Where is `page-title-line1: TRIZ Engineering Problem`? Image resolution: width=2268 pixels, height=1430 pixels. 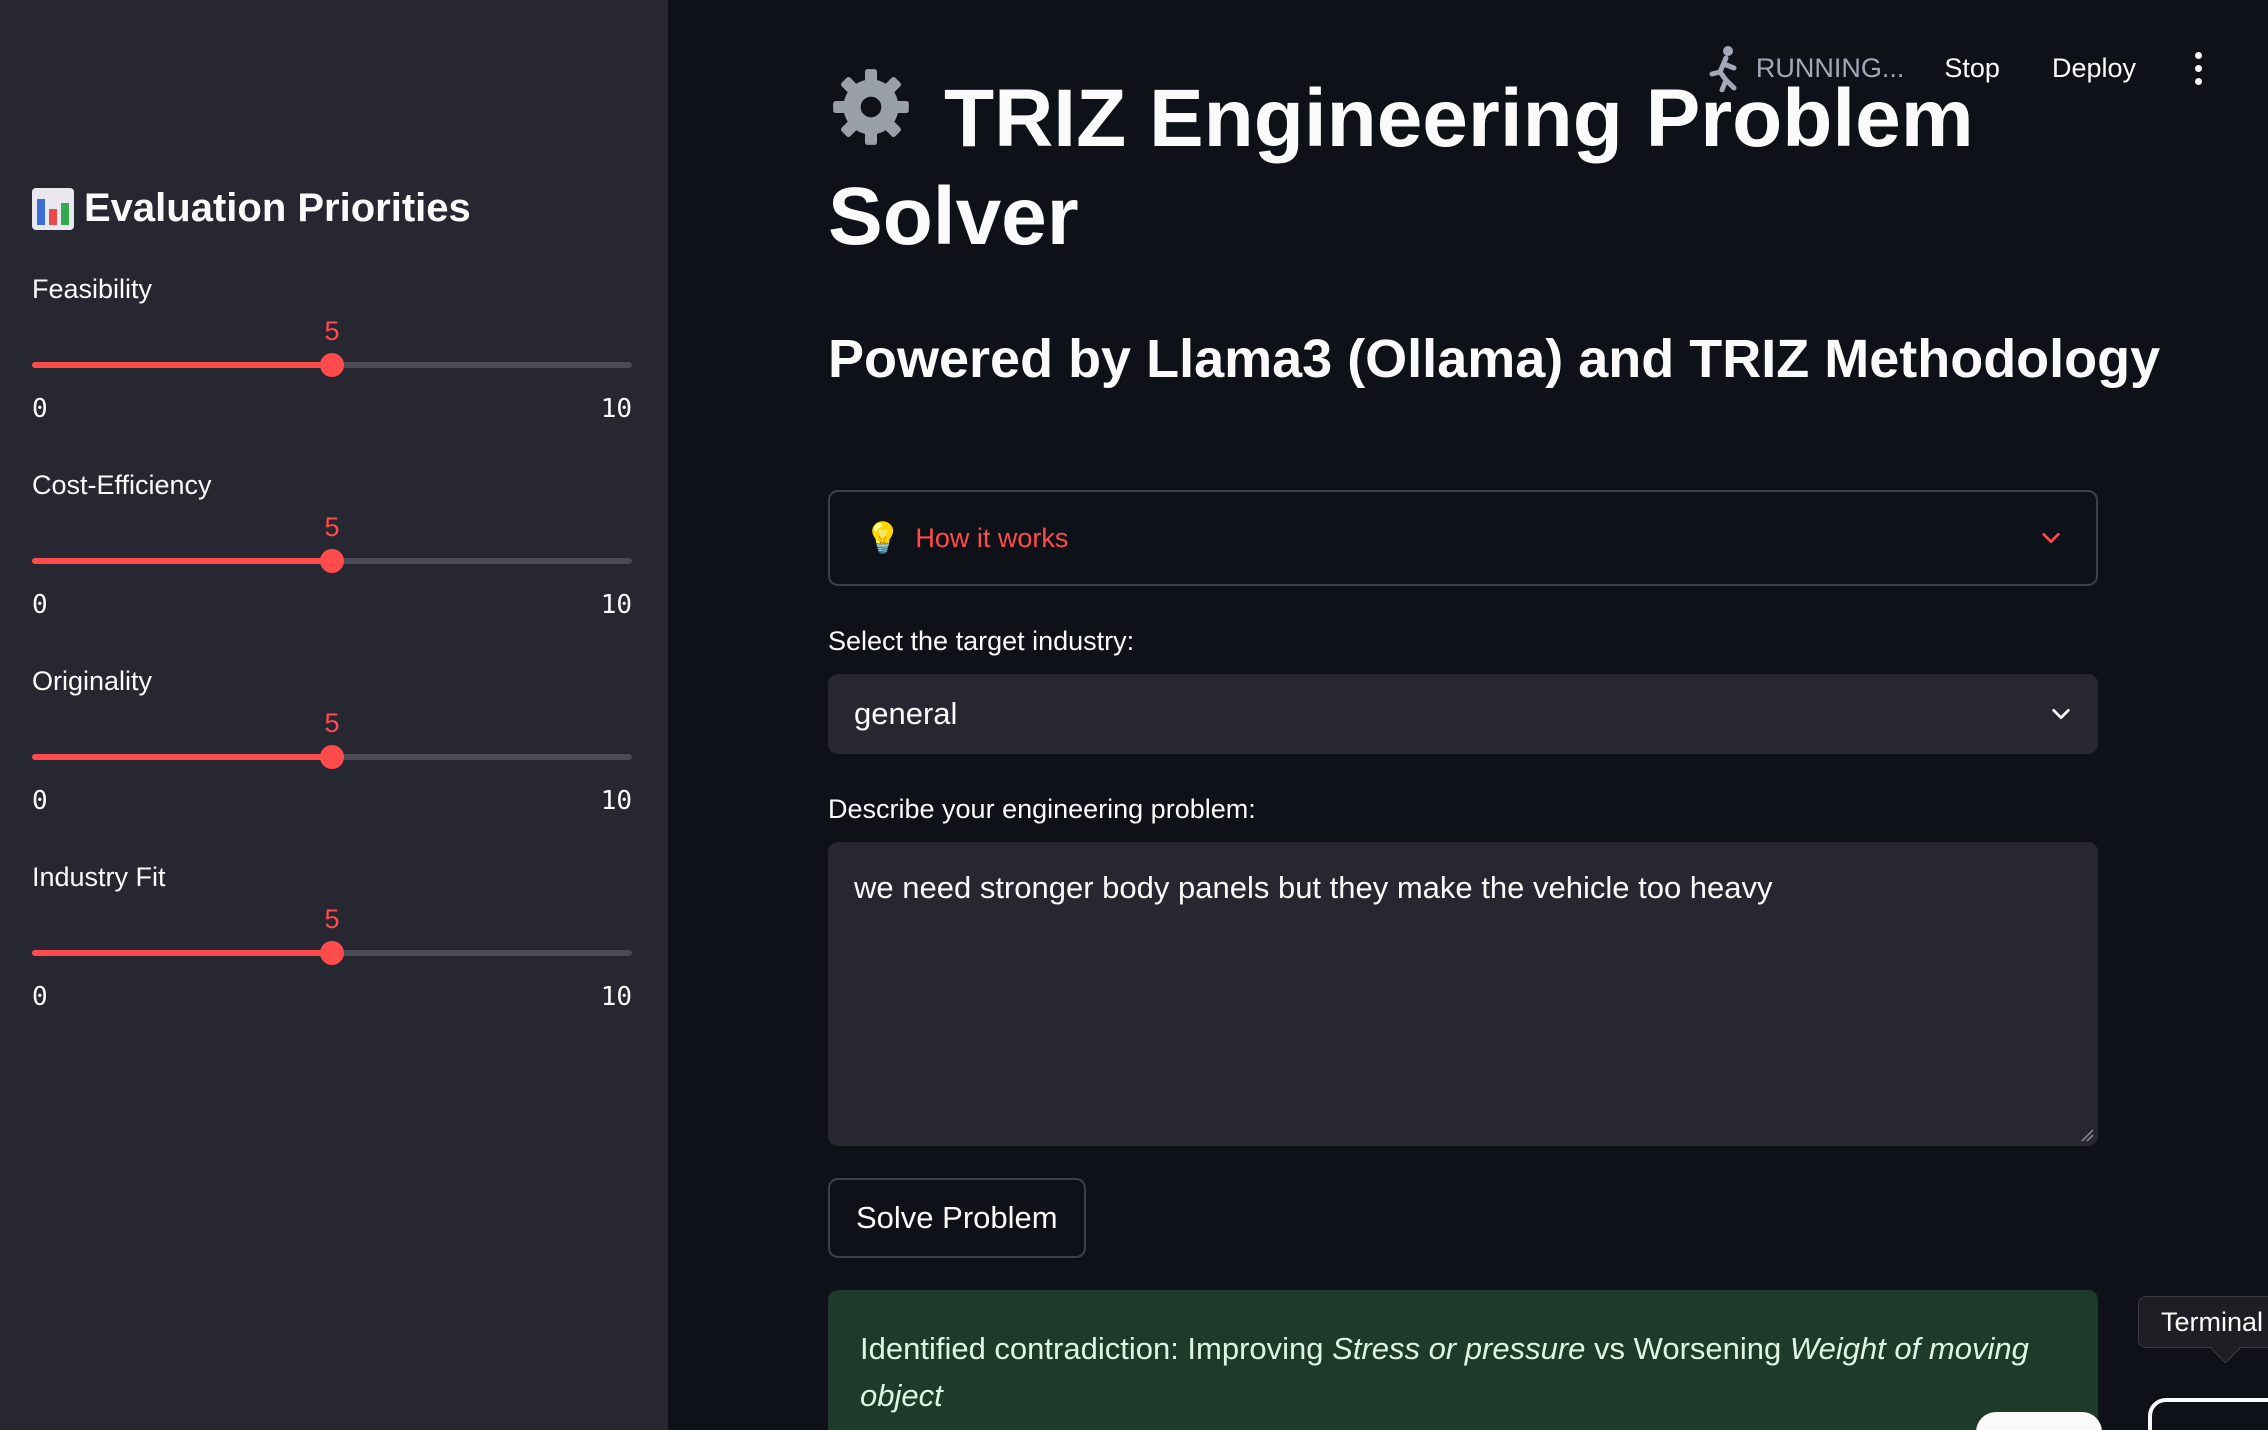
page-title-line1: TRIZ Engineering Problem is located at coordinates (1459, 118).